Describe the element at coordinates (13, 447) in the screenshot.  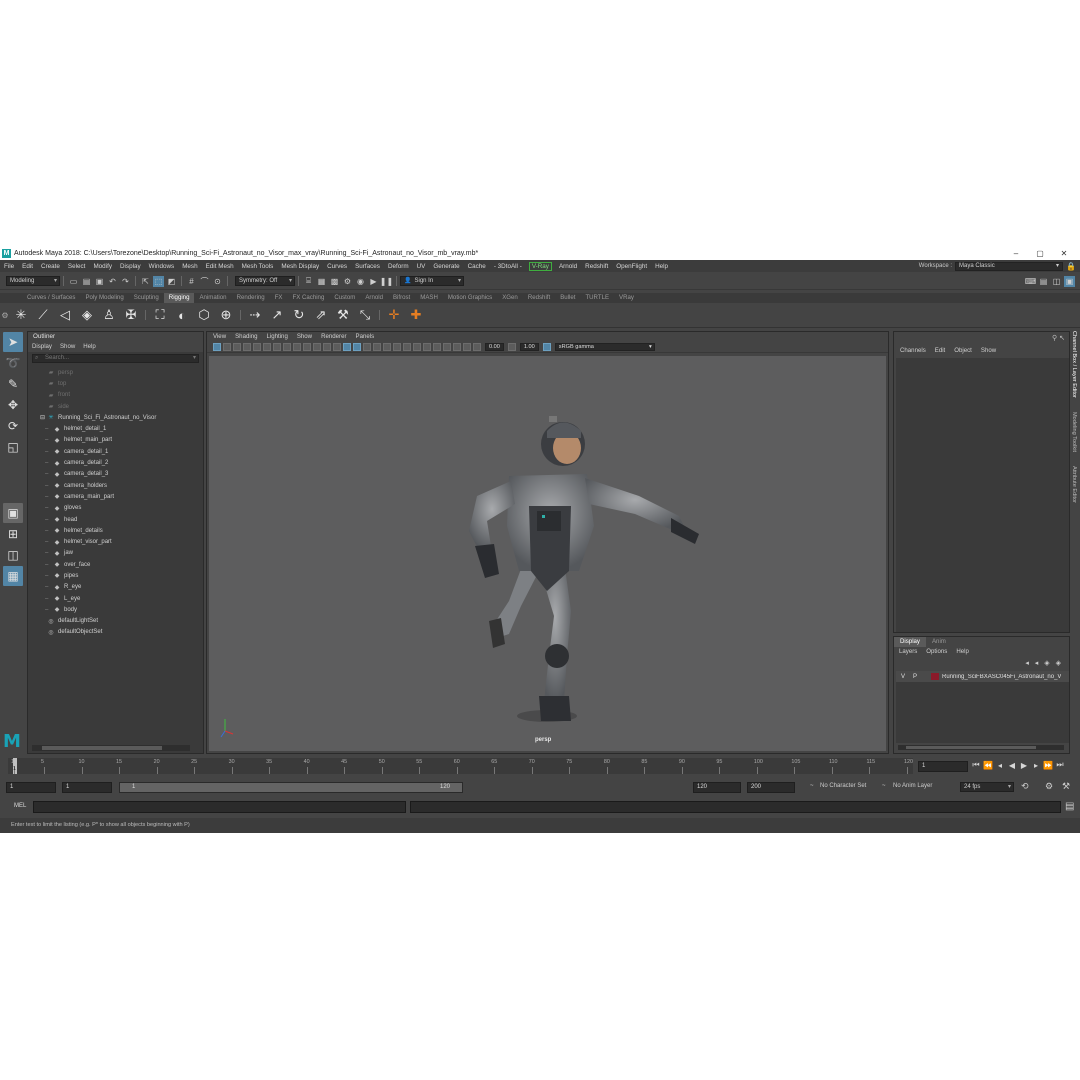
I see `scale-tool-icon: ◱` at that location.